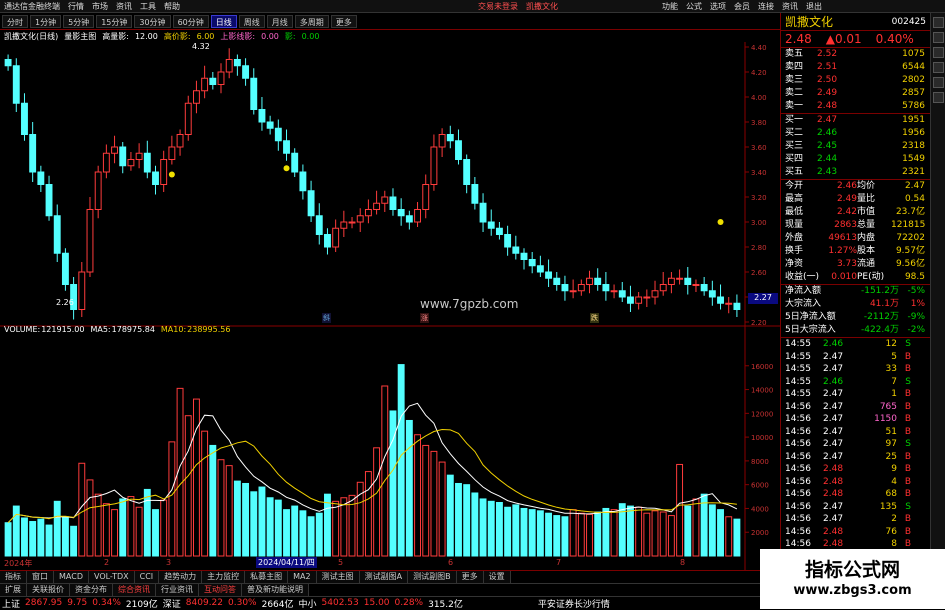  Describe the element at coordinates (497, 577) in the screenshot. I see `tab-settings: 设置` at that location.